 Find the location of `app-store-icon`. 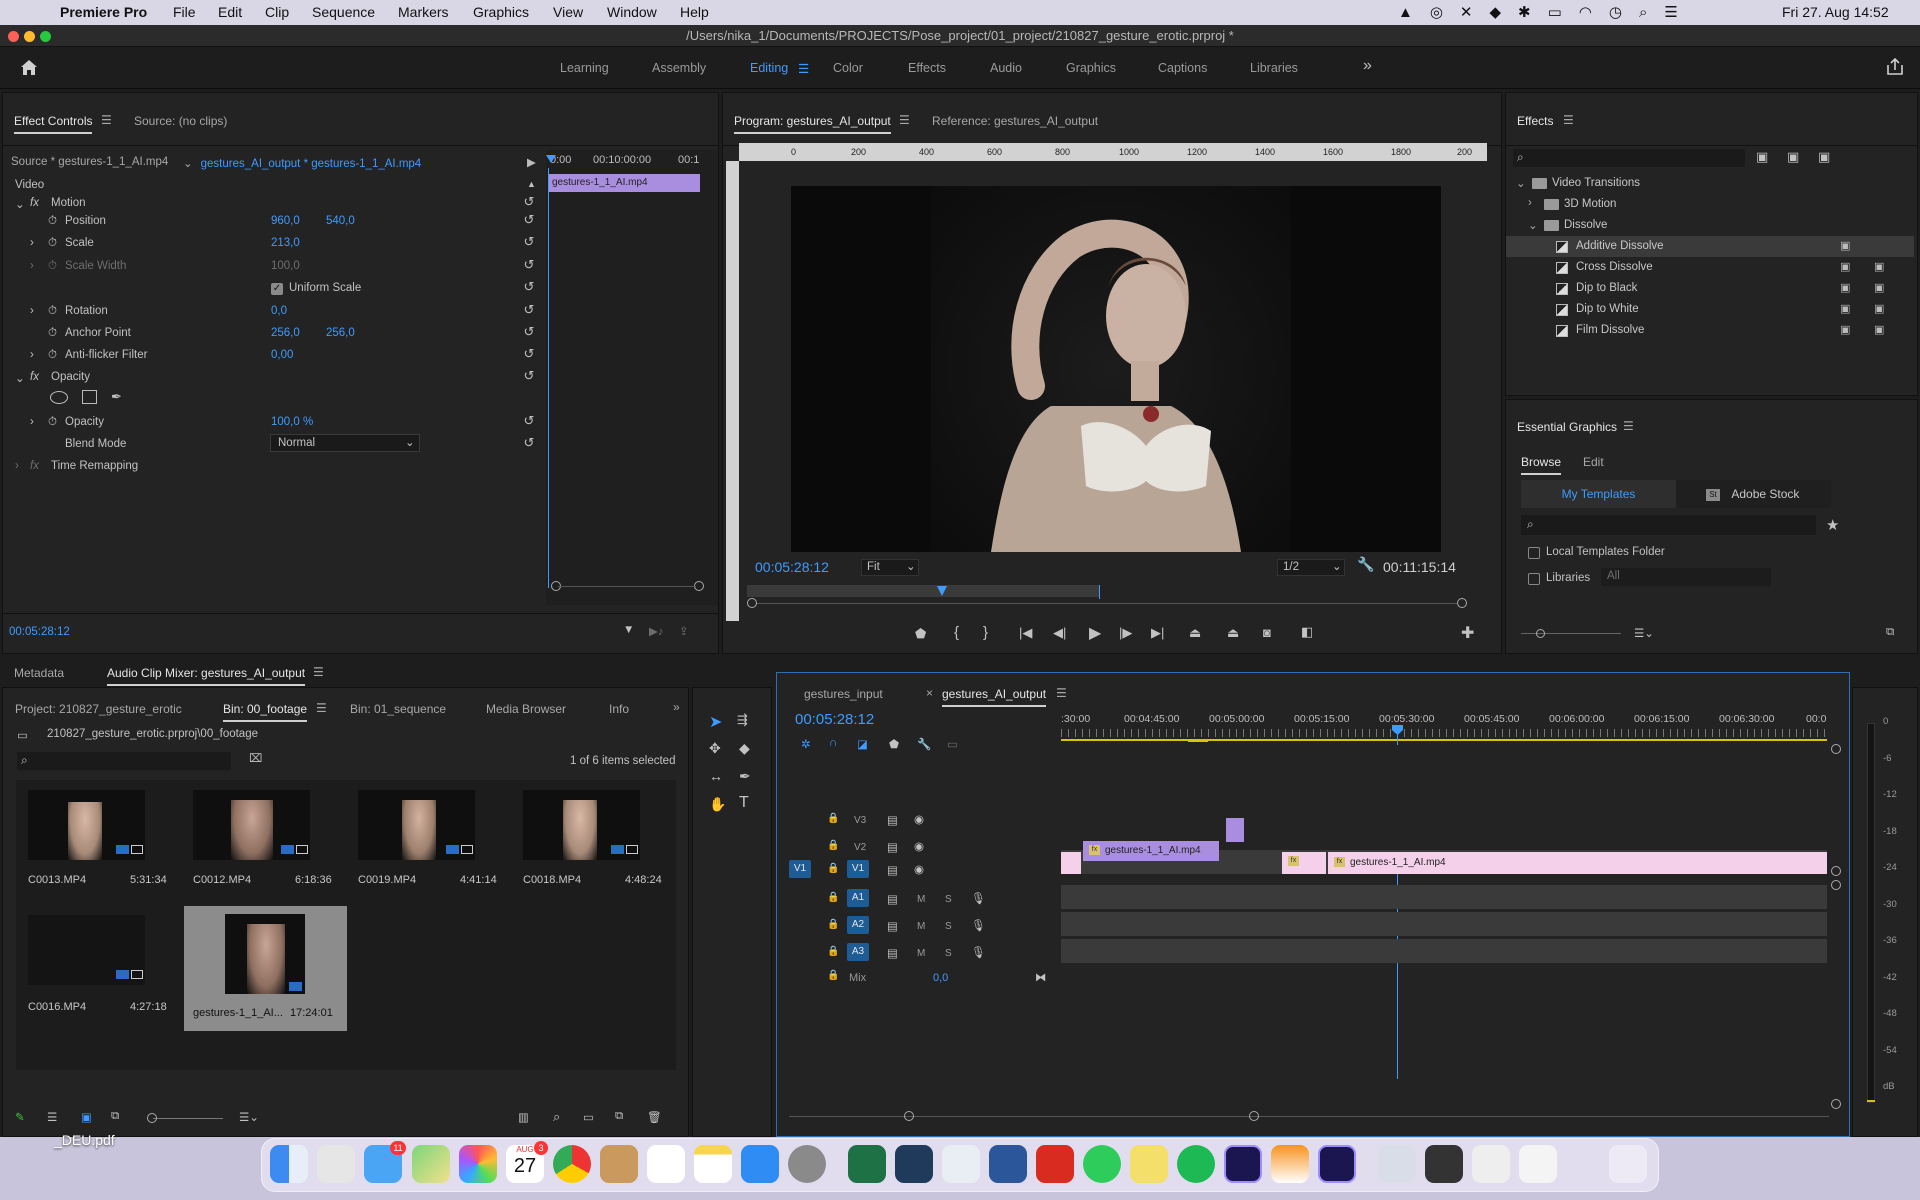

app-store-icon is located at coordinates (760, 1164).